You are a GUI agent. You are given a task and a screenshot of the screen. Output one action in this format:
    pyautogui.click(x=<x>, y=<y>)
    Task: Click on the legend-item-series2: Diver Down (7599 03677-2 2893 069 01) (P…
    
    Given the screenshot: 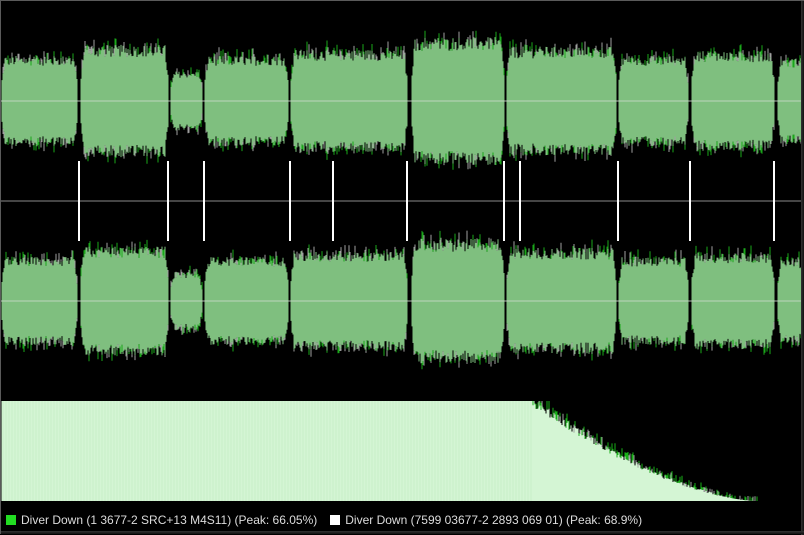 What is the action you would take?
    pyautogui.click(x=486, y=520)
    